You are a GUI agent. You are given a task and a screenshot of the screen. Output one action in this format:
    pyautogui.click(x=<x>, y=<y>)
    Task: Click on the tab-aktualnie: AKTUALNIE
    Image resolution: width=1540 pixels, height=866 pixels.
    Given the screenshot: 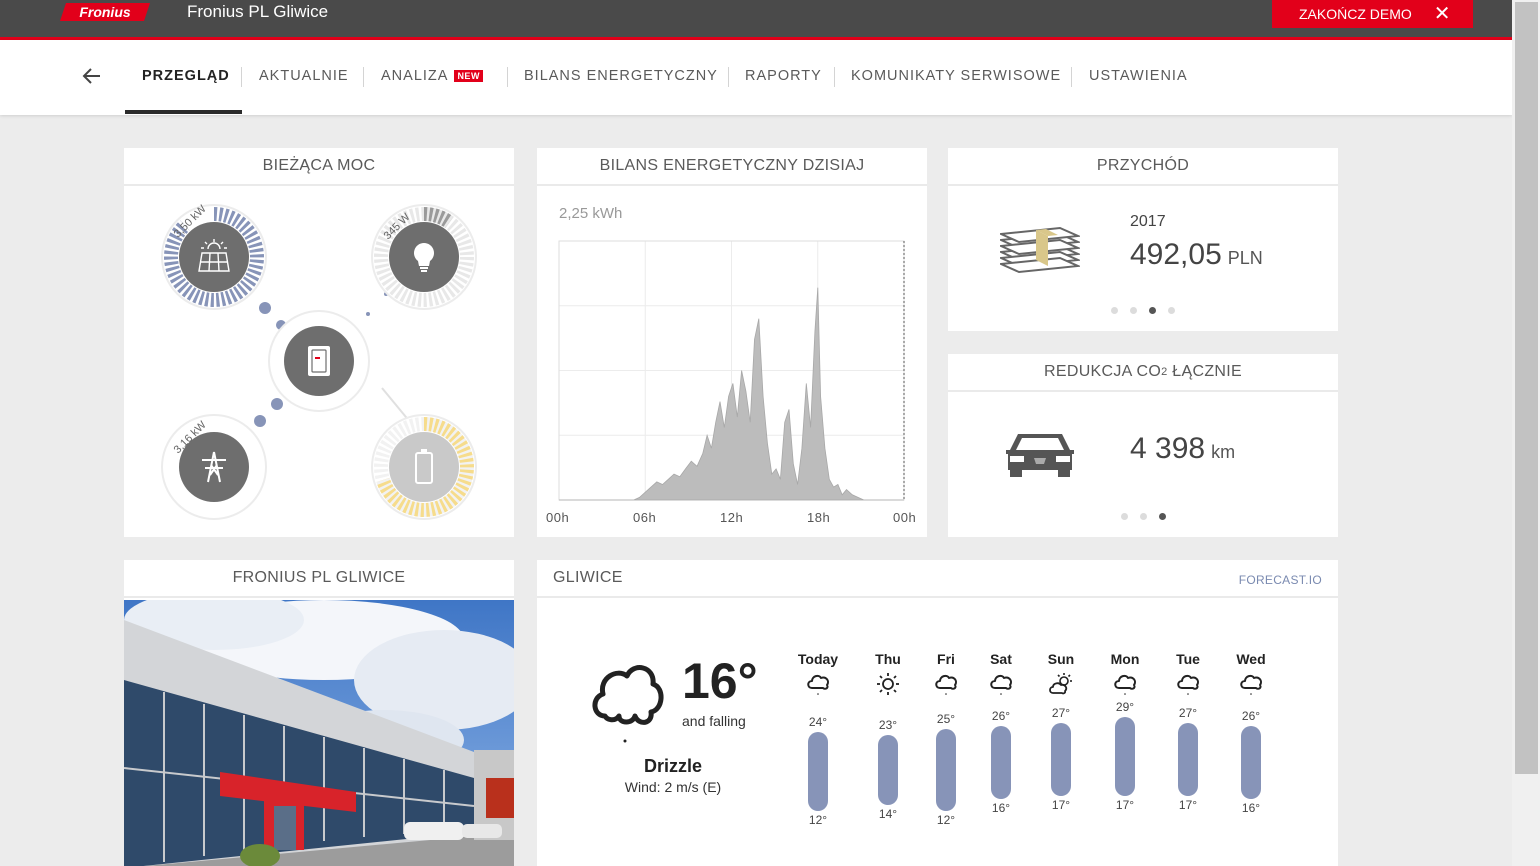 What is the action you would take?
    pyautogui.click(x=304, y=76)
    